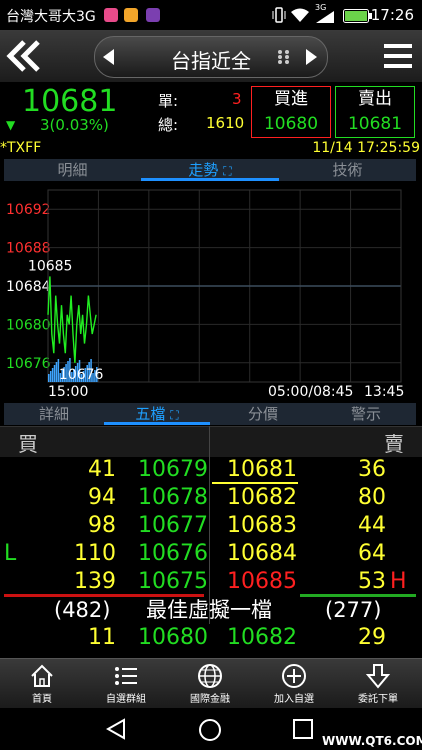  Describe the element at coordinates (372, 497) in the screenshot. I see `ask-qty: 80` at that location.